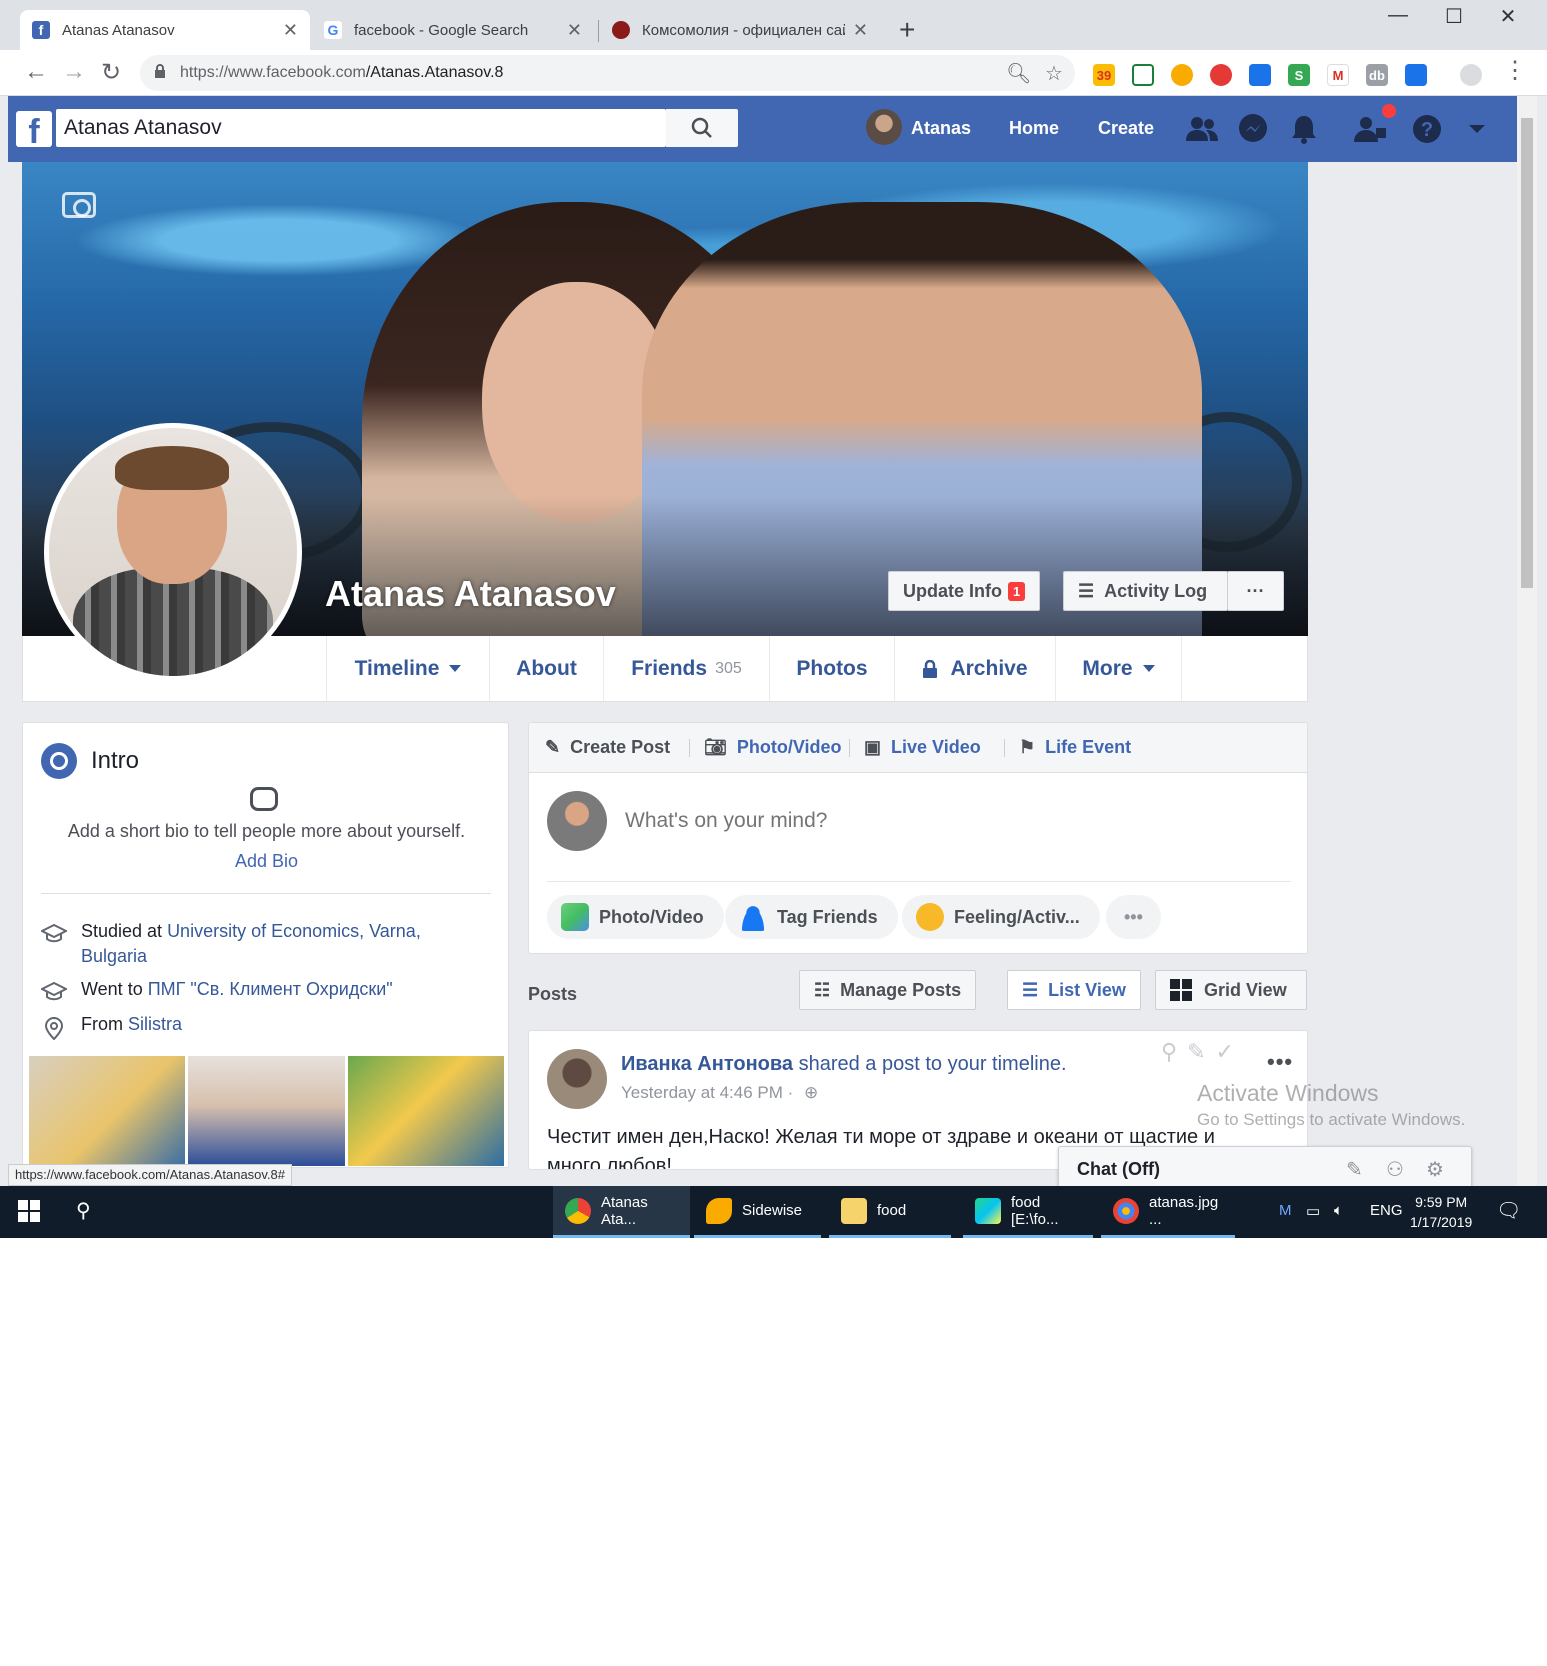  I want to click on nav-home-link: Home, so click(1034, 128).